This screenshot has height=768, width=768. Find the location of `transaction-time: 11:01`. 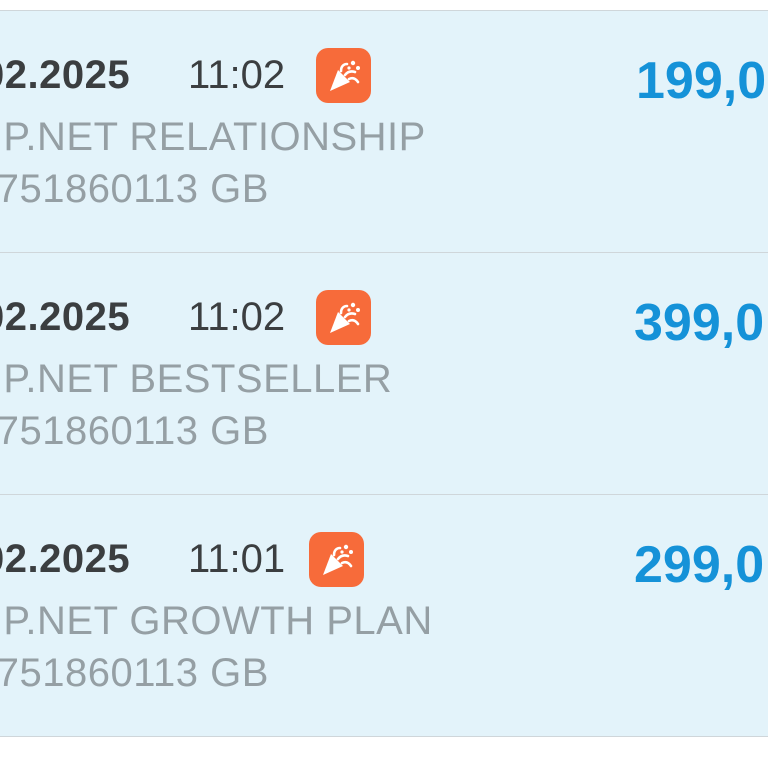

transaction-time: 11:01 is located at coordinates (237, 559).